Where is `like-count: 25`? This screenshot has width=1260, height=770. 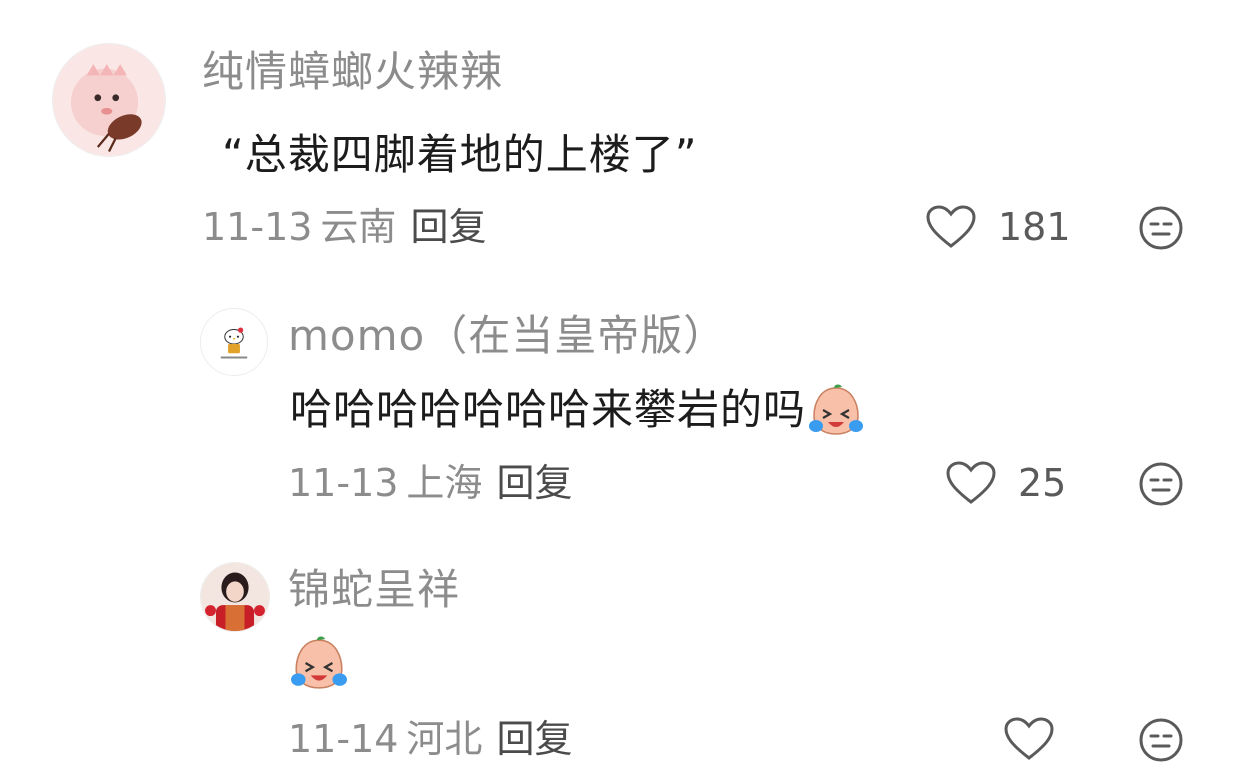
like-count: 25 is located at coordinates (1042, 483).